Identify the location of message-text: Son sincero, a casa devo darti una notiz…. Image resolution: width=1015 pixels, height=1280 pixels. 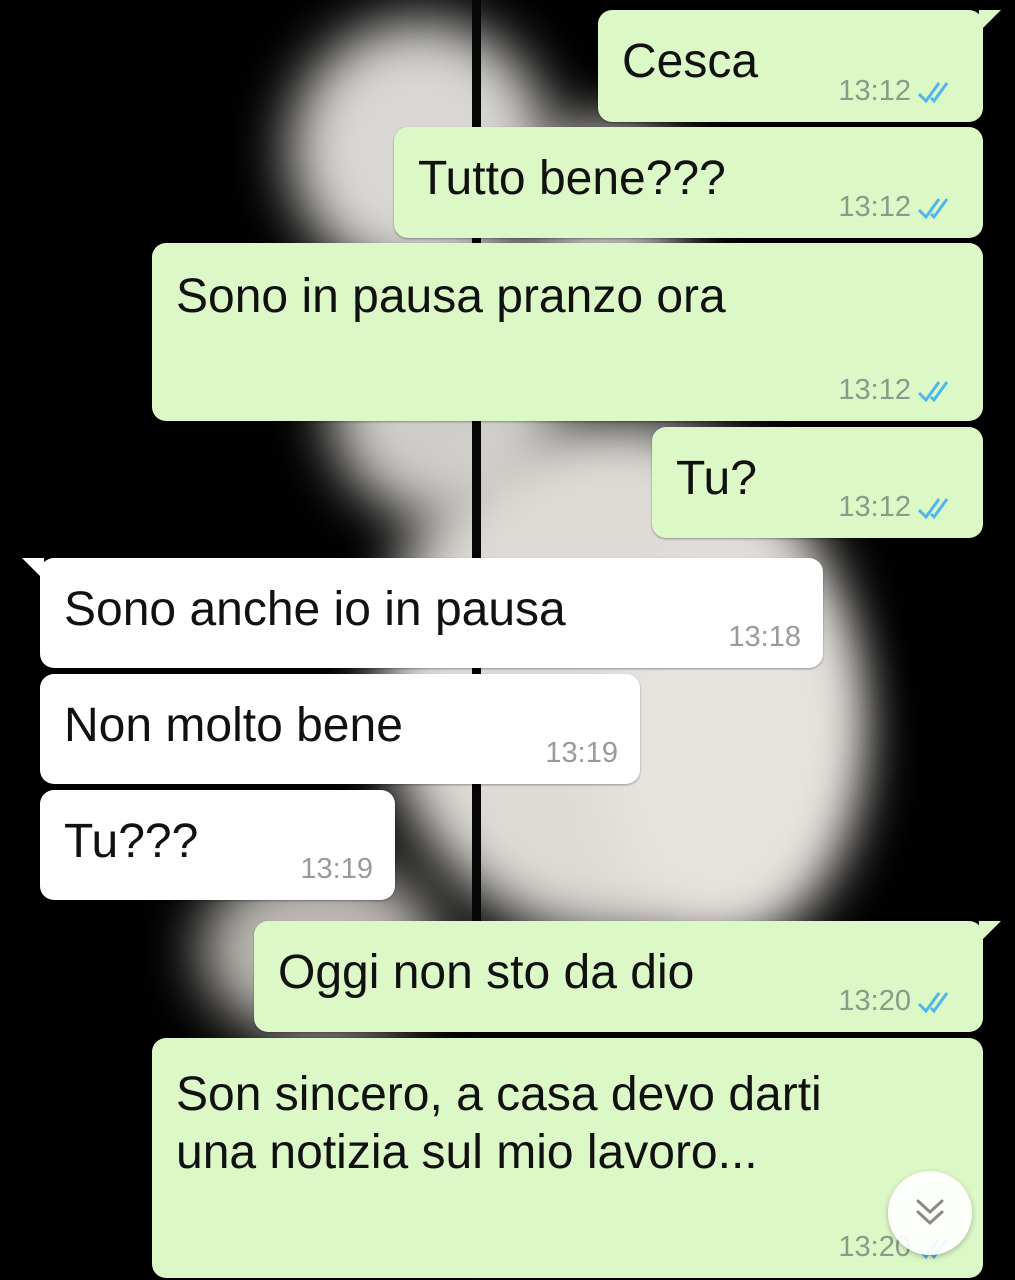
(499, 1123).